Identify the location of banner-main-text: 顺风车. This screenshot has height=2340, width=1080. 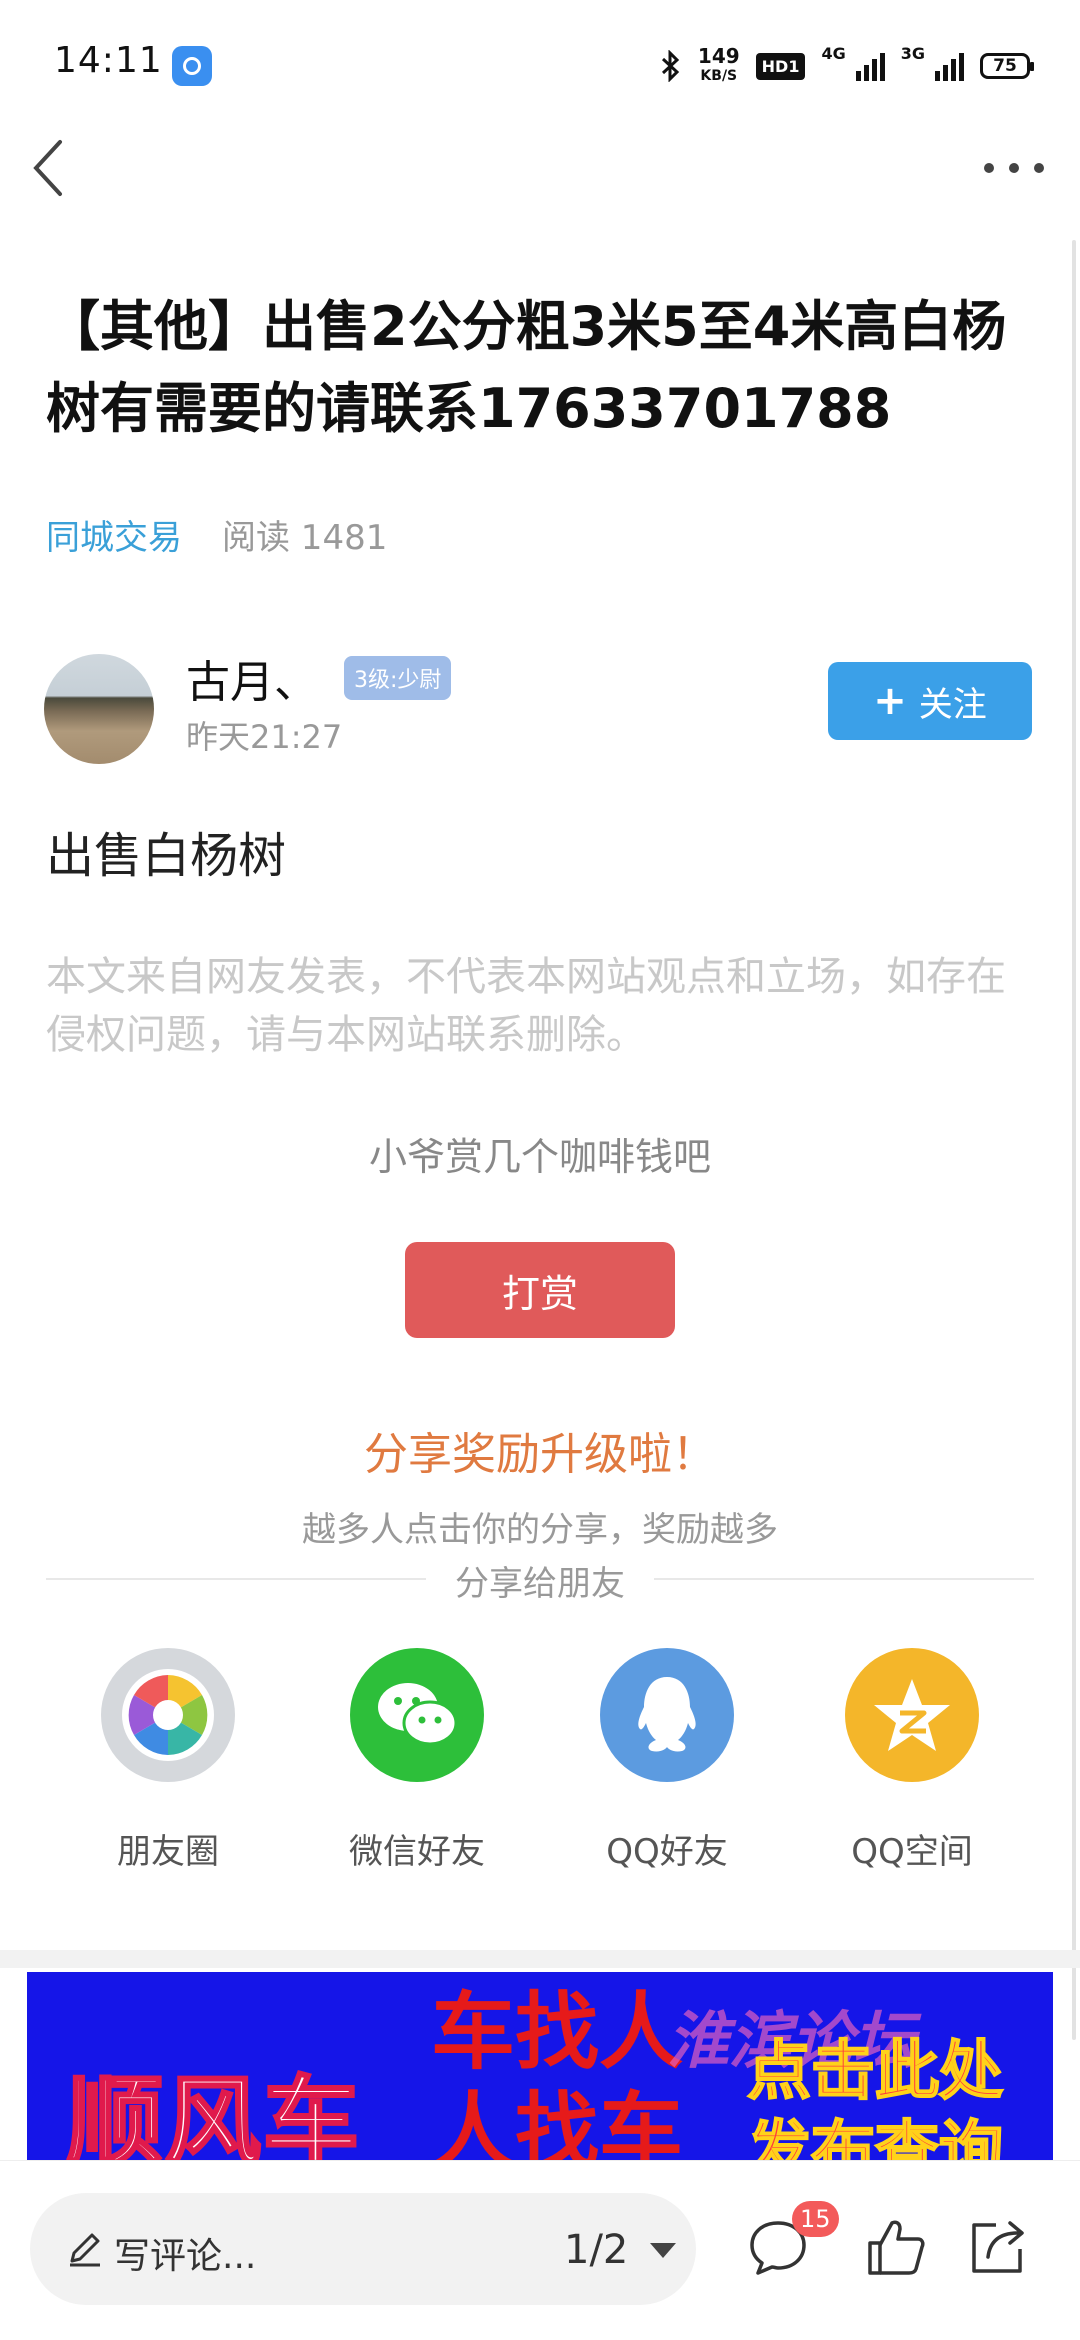
(213, 2119).